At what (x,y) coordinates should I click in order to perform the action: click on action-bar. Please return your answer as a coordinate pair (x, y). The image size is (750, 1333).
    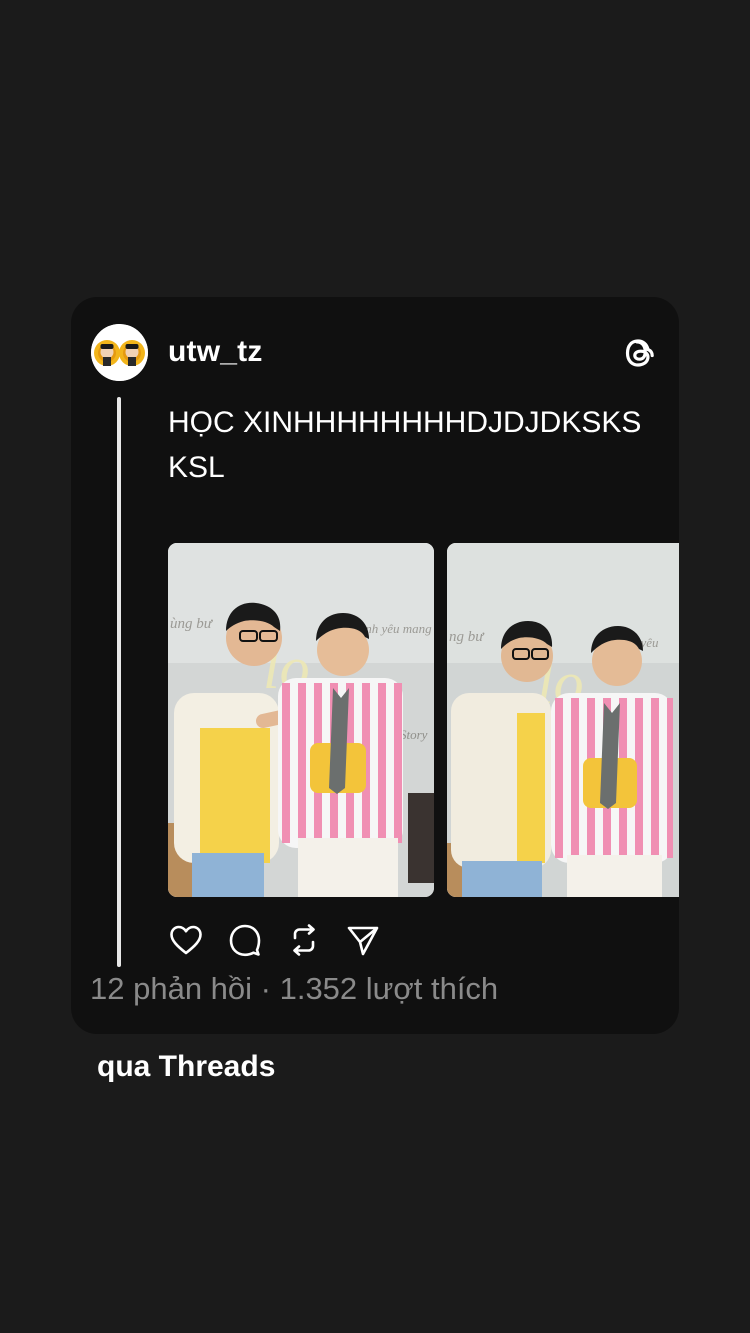
    Looking at the image, I should click on (274, 939).